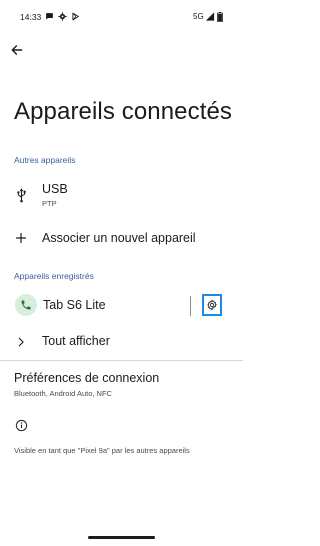 The height and width of the screenshot is (546, 320). Describe the element at coordinates (121, 537) in the screenshot. I see `home-indicator` at that location.